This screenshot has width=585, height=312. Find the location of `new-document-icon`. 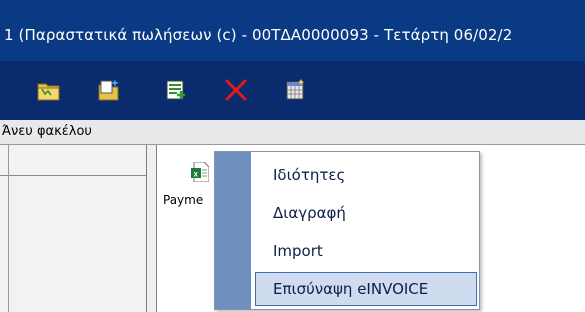

new-document-icon is located at coordinates (109, 90).